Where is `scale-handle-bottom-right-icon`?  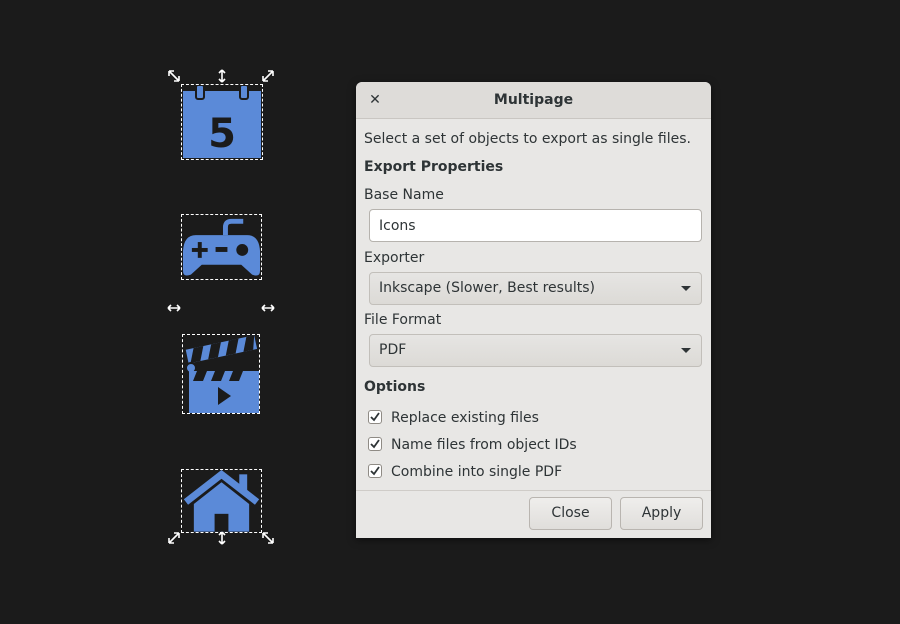 scale-handle-bottom-right-icon is located at coordinates (268, 538).